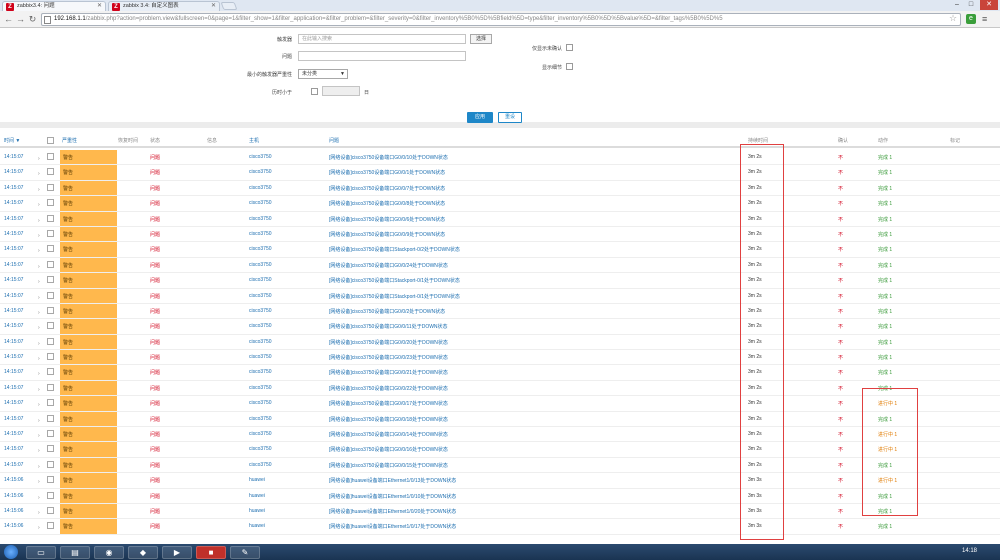 The width and height of the screenshot is (1000, 560). Describe the element at coordinates (254, 140) in the screenshot. I see `col-host: 主机` at that location.